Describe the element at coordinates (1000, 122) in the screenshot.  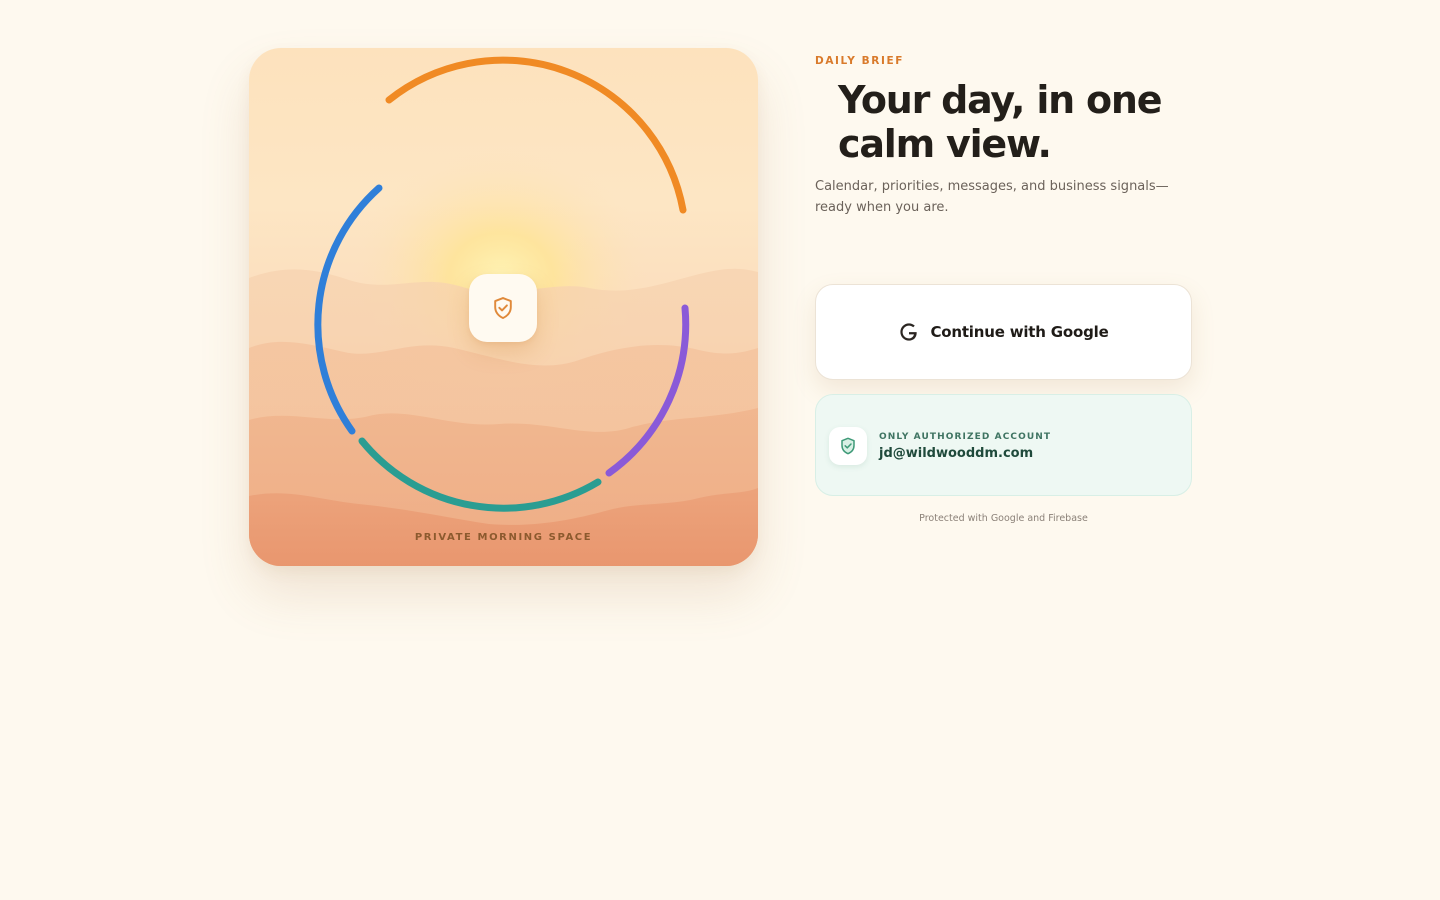
I see `page-title: Your day, in one calm view.` at that location.